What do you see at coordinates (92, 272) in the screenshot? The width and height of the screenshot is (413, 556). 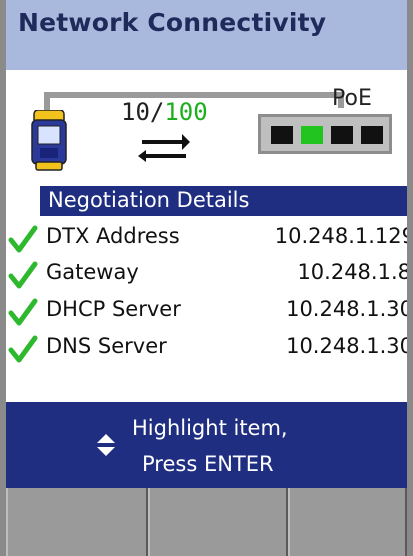 I see `row-label-gateway: Gateway` at bounding box center [92, 272].